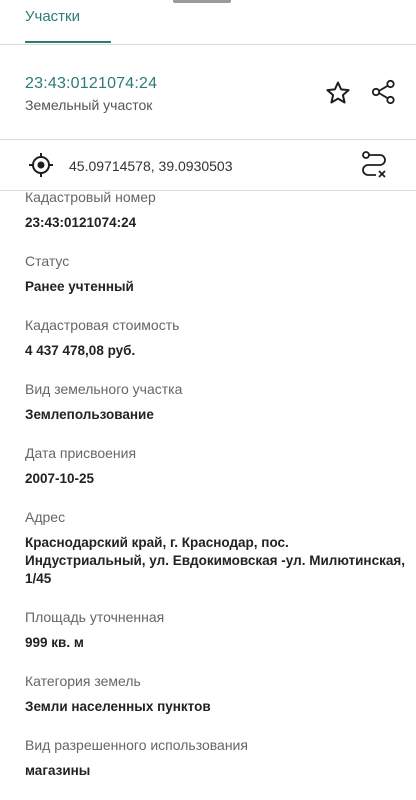  Describe the element at coordinates (52, 16) in the screenshot. I see `tab-parcels: Участки` at that location.